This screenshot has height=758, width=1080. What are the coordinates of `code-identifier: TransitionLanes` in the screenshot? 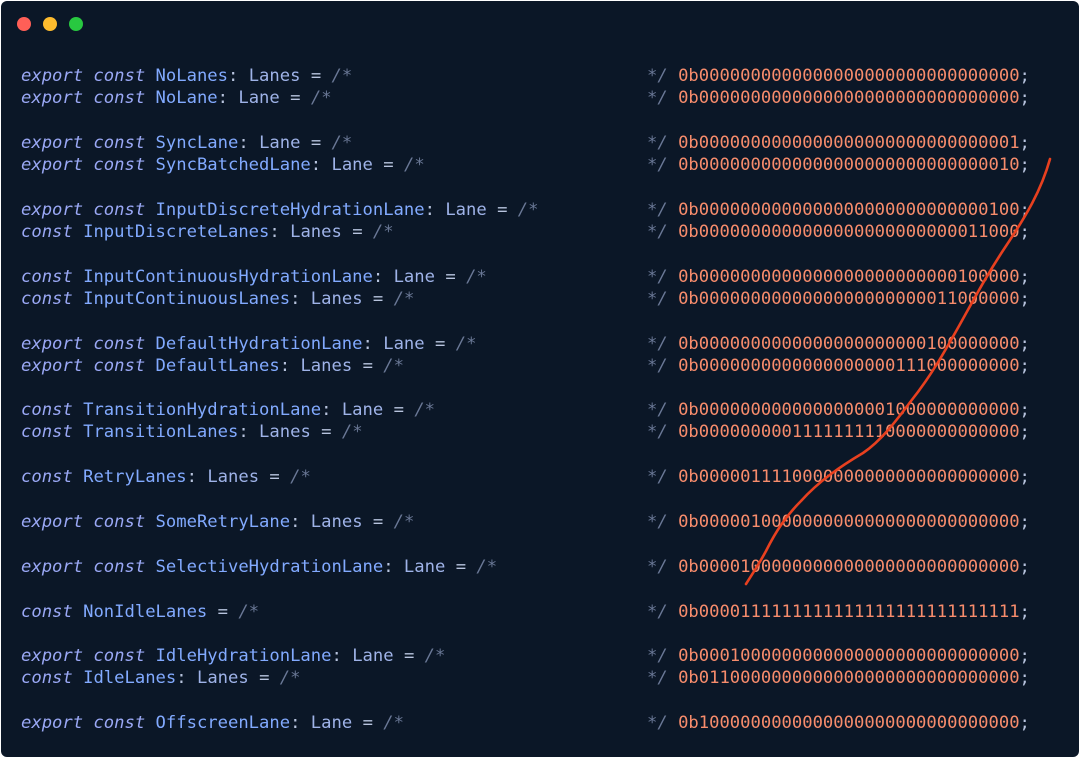 It's located at (161, 432).